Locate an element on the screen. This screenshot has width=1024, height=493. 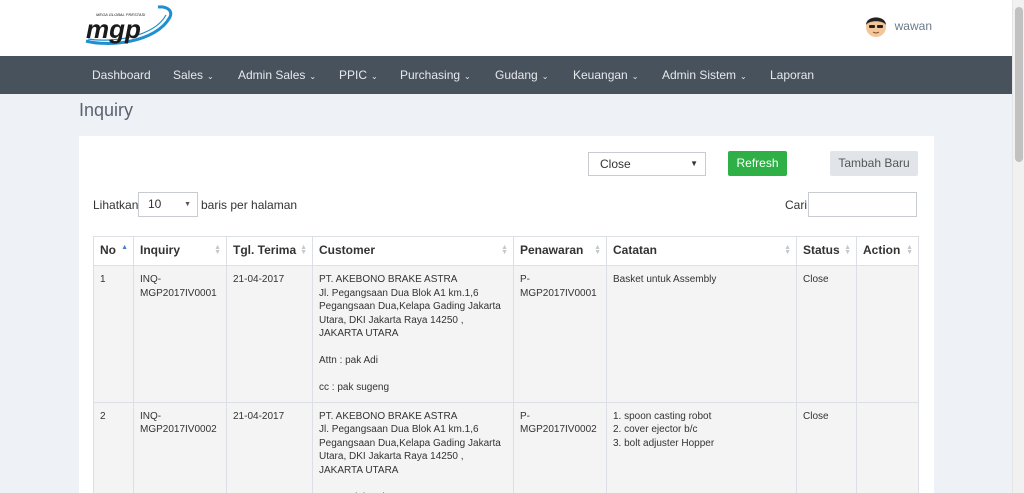
column-header-penawaran: Penawaran ▲ ▼ is located at coordinates (560, 251).